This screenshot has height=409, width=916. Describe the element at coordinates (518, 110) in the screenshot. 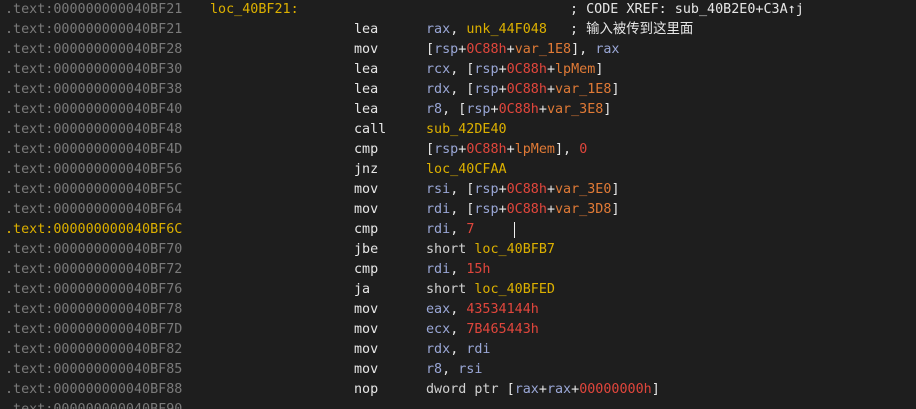

I see `operands: r8, [rsp+0C88h+var_3E8]` at that location.